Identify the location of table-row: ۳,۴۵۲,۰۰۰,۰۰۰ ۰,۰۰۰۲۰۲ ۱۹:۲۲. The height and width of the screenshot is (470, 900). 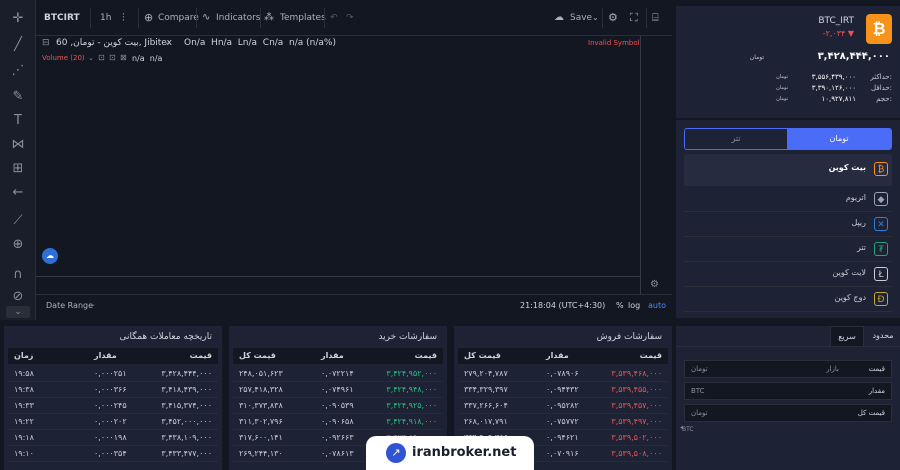
(113, 422).